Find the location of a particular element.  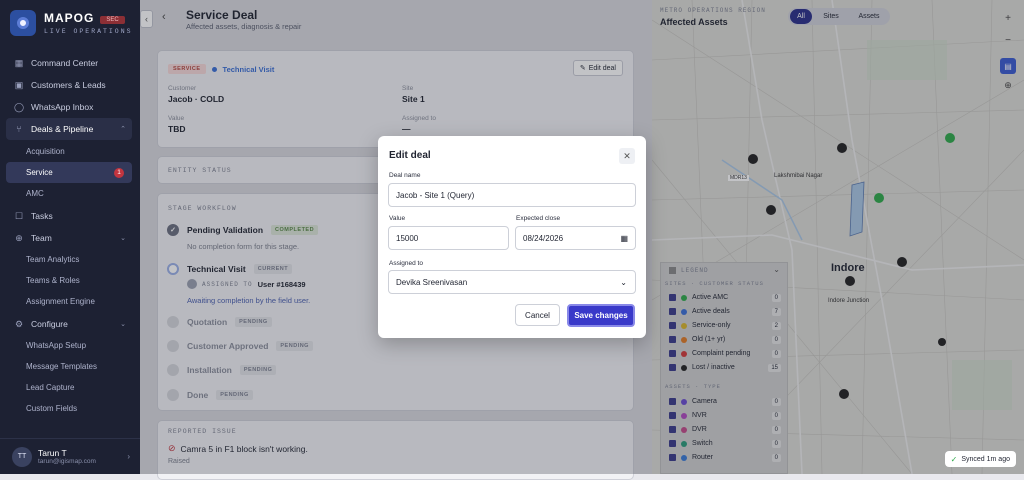

globe-icon: ⊕ is located at coordinates (19, 237).